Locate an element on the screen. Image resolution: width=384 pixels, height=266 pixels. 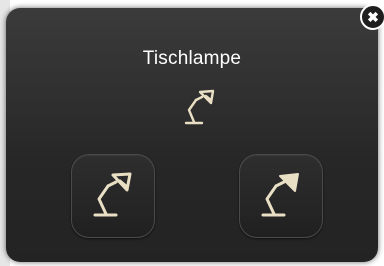
desk-lamp-off-icon is located at coordinates (112, 194).